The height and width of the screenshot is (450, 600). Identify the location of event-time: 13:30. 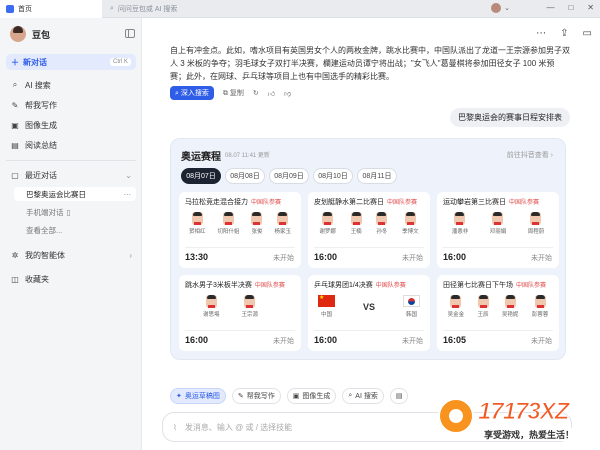
(197, 257).